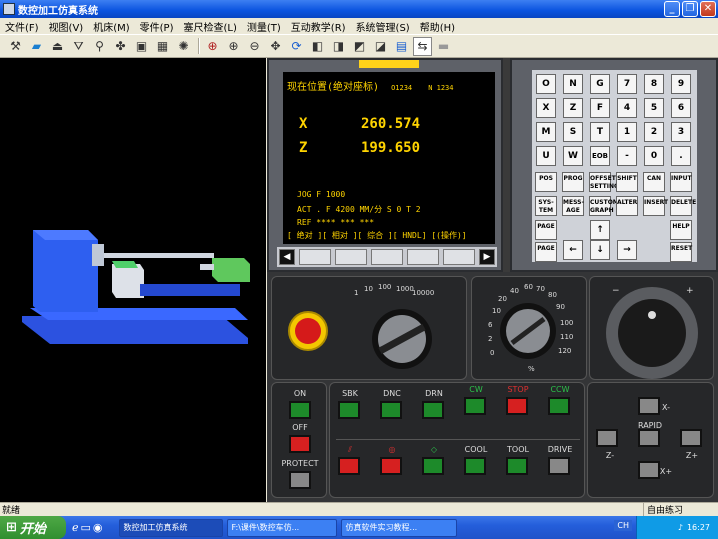  I want to click on zoom-in-icon: ⊕, so click(233, 46).